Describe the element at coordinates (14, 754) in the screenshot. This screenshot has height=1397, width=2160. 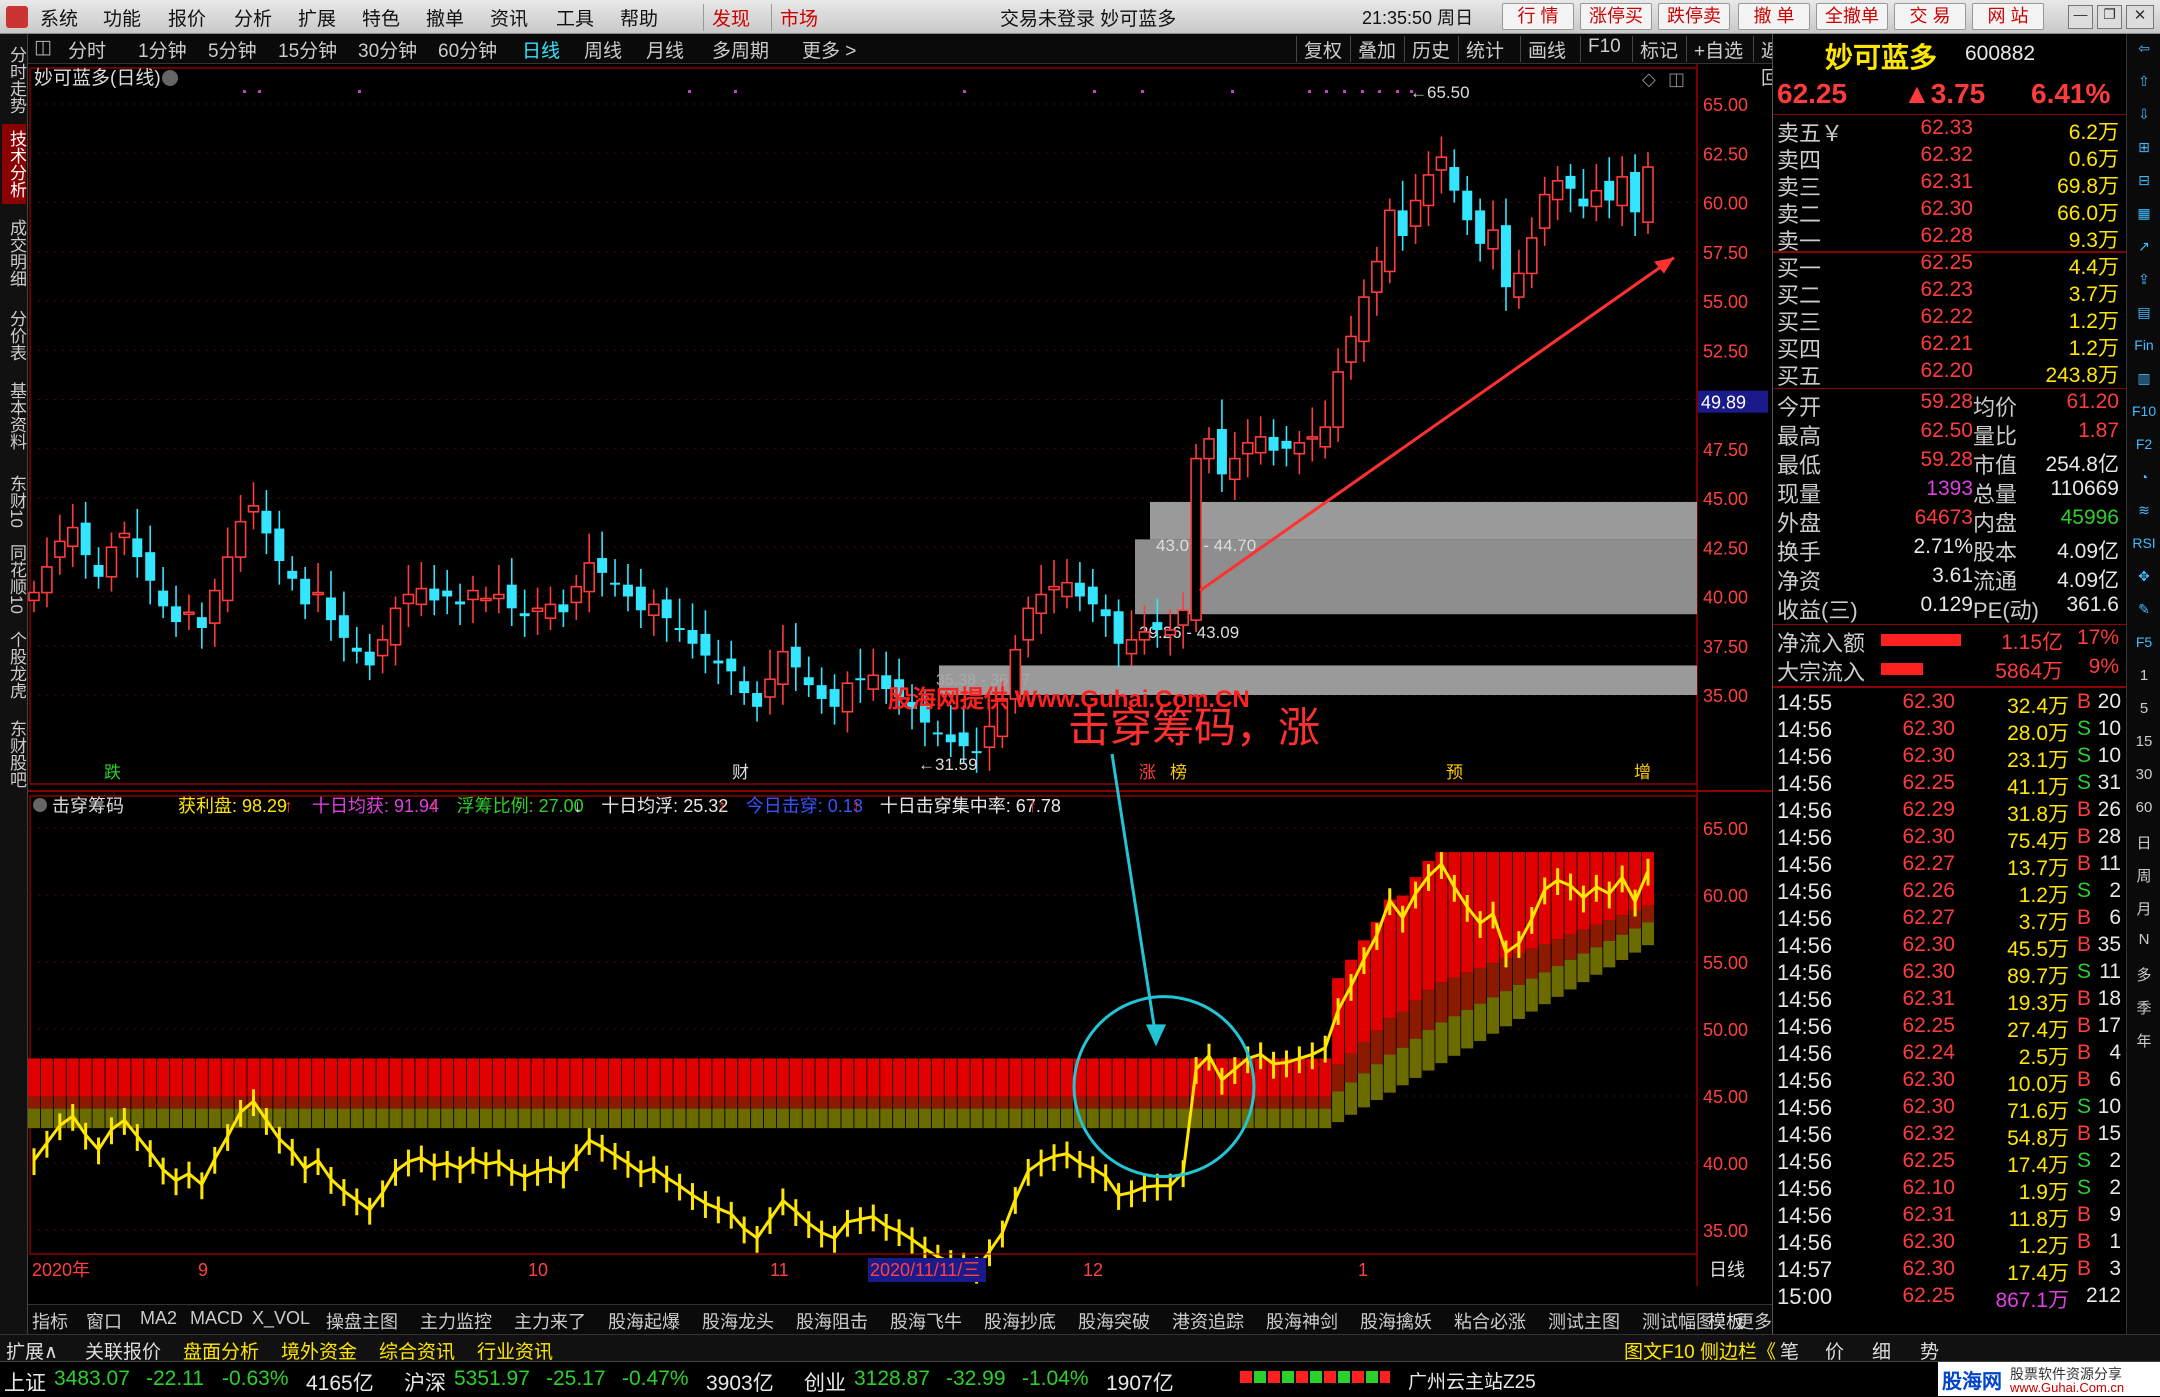
I see `left-nav-tab: 东财股吧` at that location.